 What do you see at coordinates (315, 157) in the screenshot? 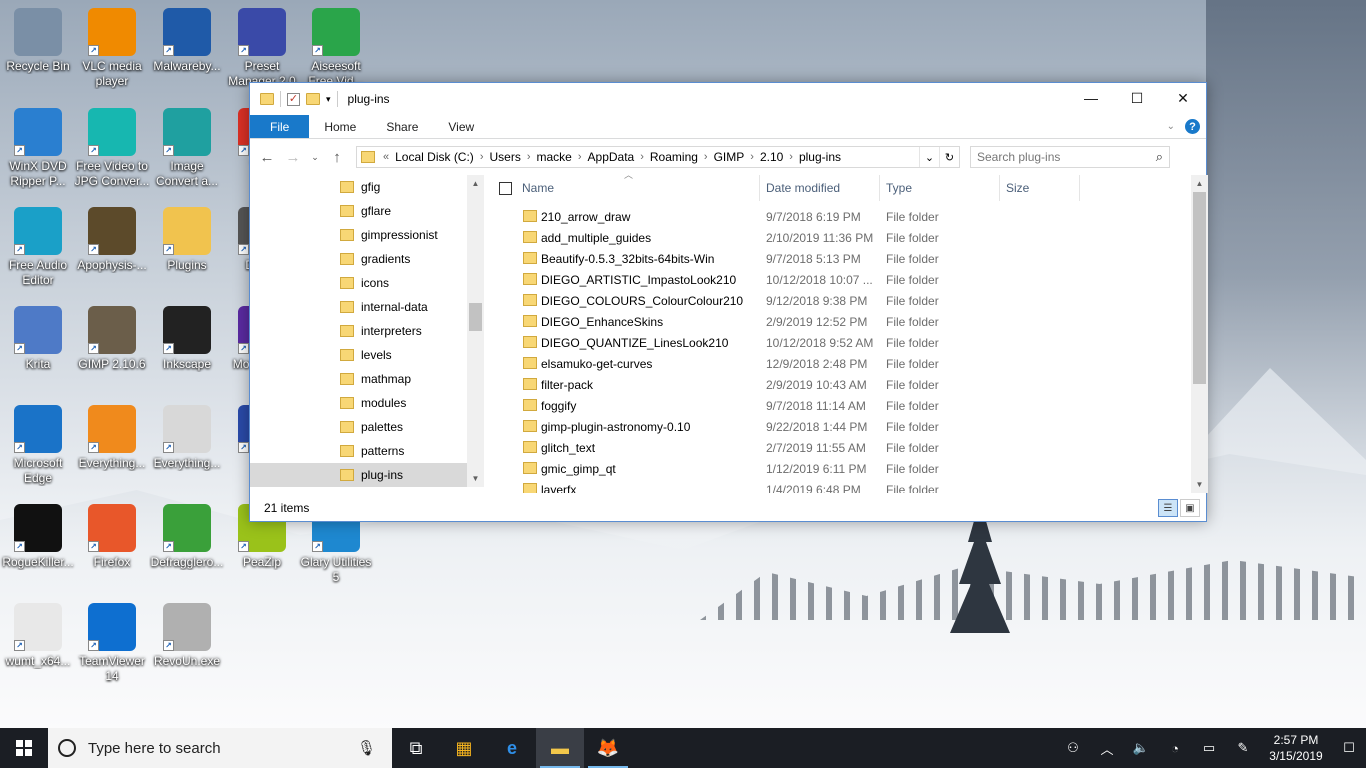
I see `recent-locations-icon: ⌄` at bounding box center [315, 157].